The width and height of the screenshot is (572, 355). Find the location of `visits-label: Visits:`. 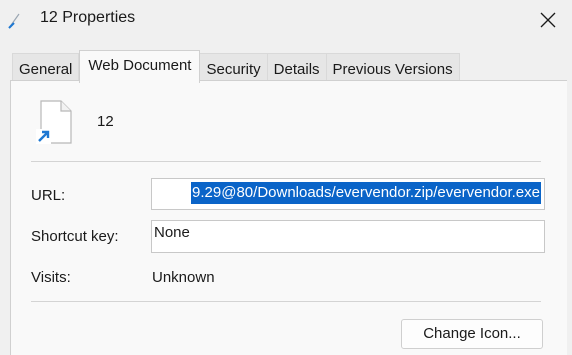

visits-label: Visits: is located at coordinates (51, 277).